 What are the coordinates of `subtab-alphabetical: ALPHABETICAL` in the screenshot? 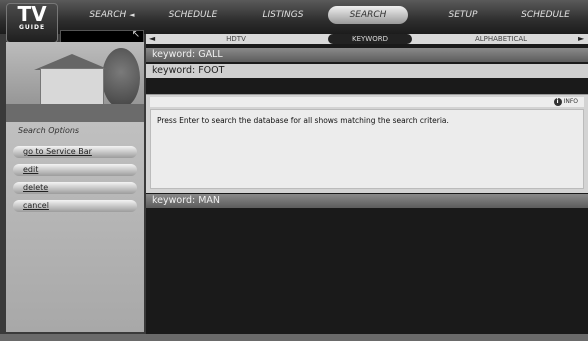 It's located at (501, 39).